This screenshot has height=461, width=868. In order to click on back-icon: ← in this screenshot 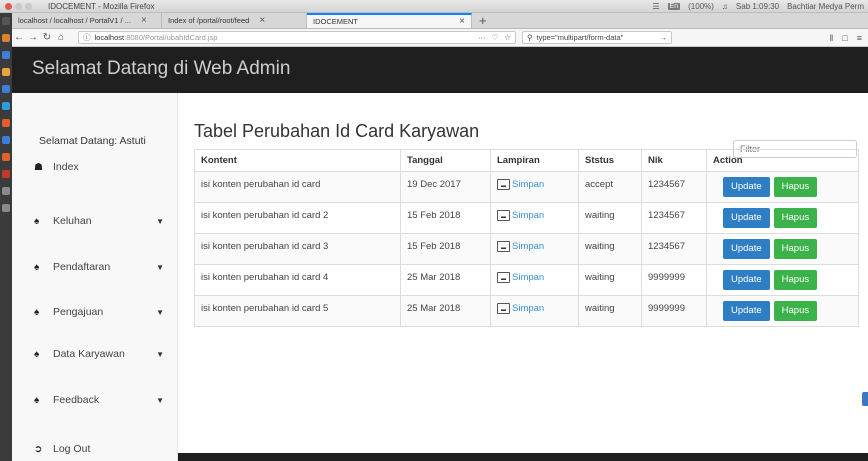, I will do `click(19, 37)`.